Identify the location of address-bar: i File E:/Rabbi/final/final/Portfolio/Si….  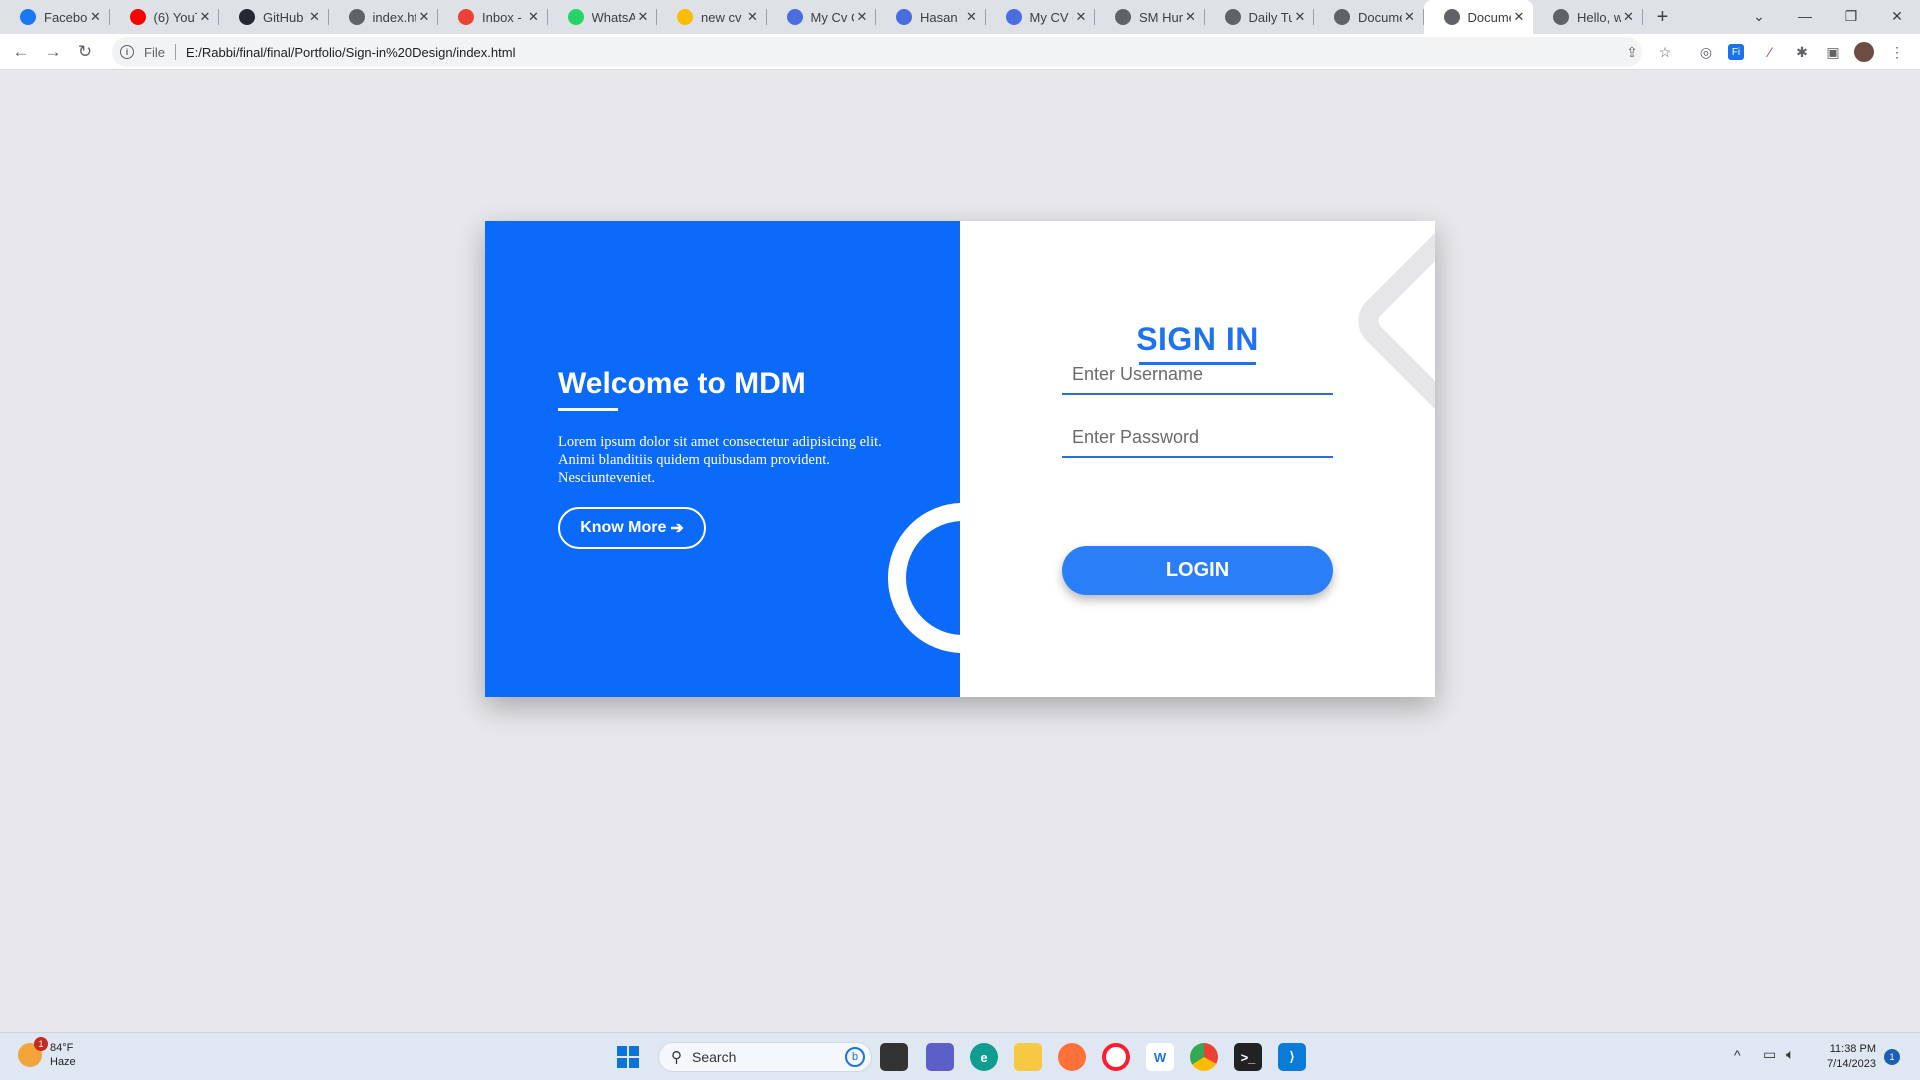
(877, 52).